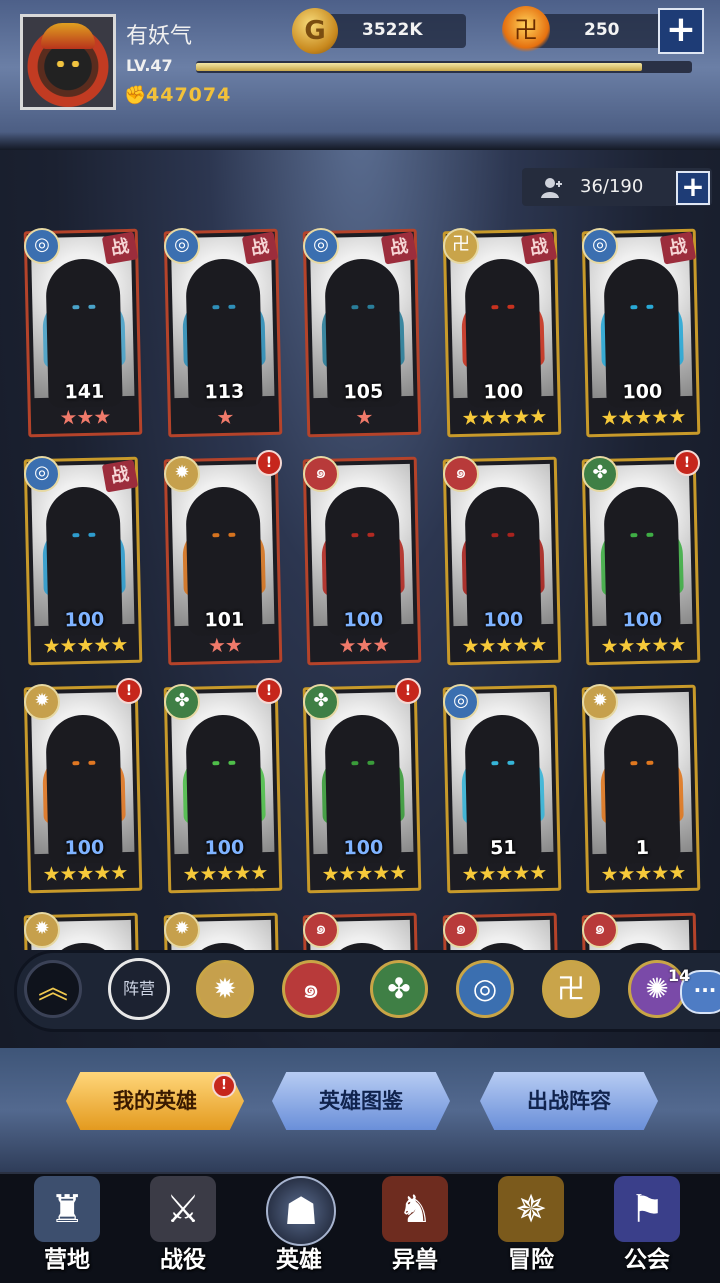 The height and width of the screenshot is (1283, 720). I want to click on hero-level: 101, so click(224, 620).